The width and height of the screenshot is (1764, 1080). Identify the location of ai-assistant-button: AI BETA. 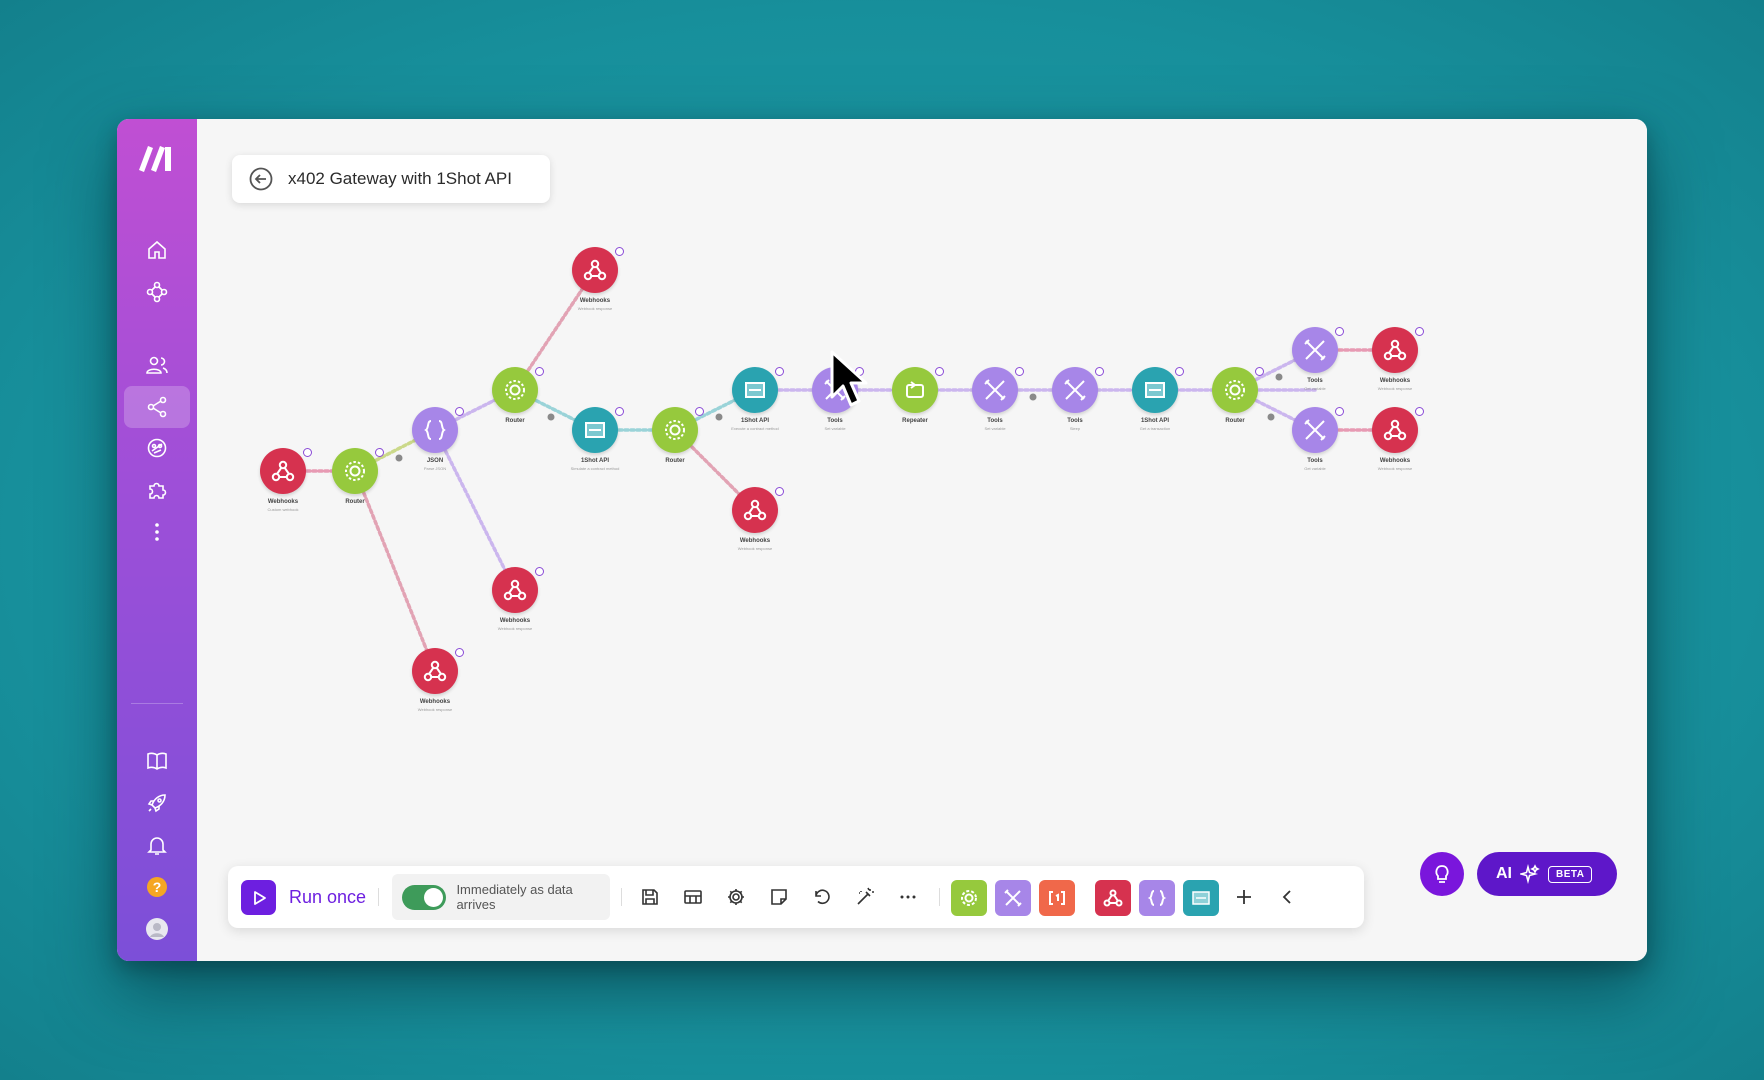
(1547, 874).